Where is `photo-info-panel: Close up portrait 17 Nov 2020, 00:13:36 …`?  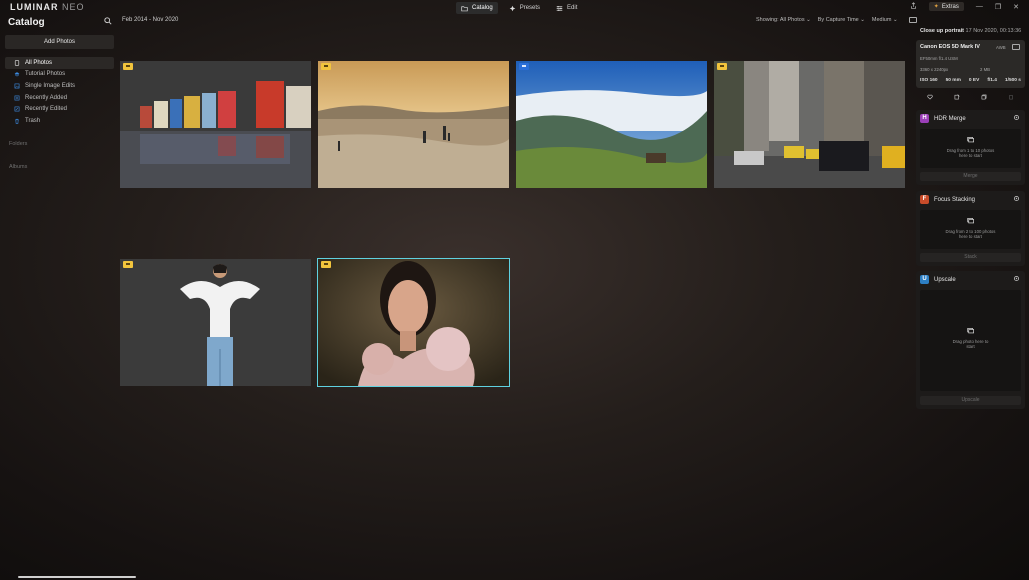
photo-info-panel: Close up portrait 17 Nov 2020, 00:13:36 … is located at coordinates (970, 64).